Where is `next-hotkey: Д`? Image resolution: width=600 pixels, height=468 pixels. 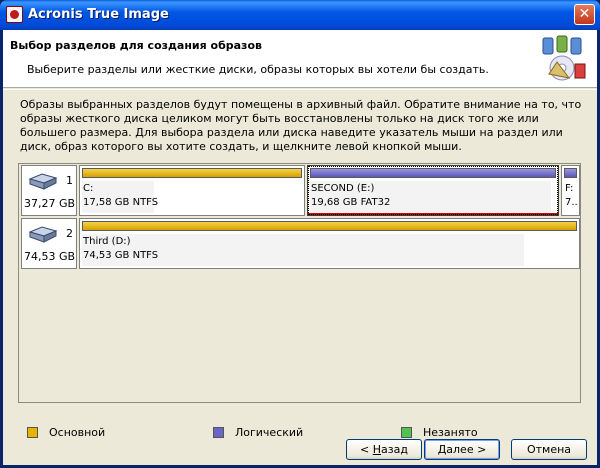 next-hotkey: Д is located at coordinates (442, 449).